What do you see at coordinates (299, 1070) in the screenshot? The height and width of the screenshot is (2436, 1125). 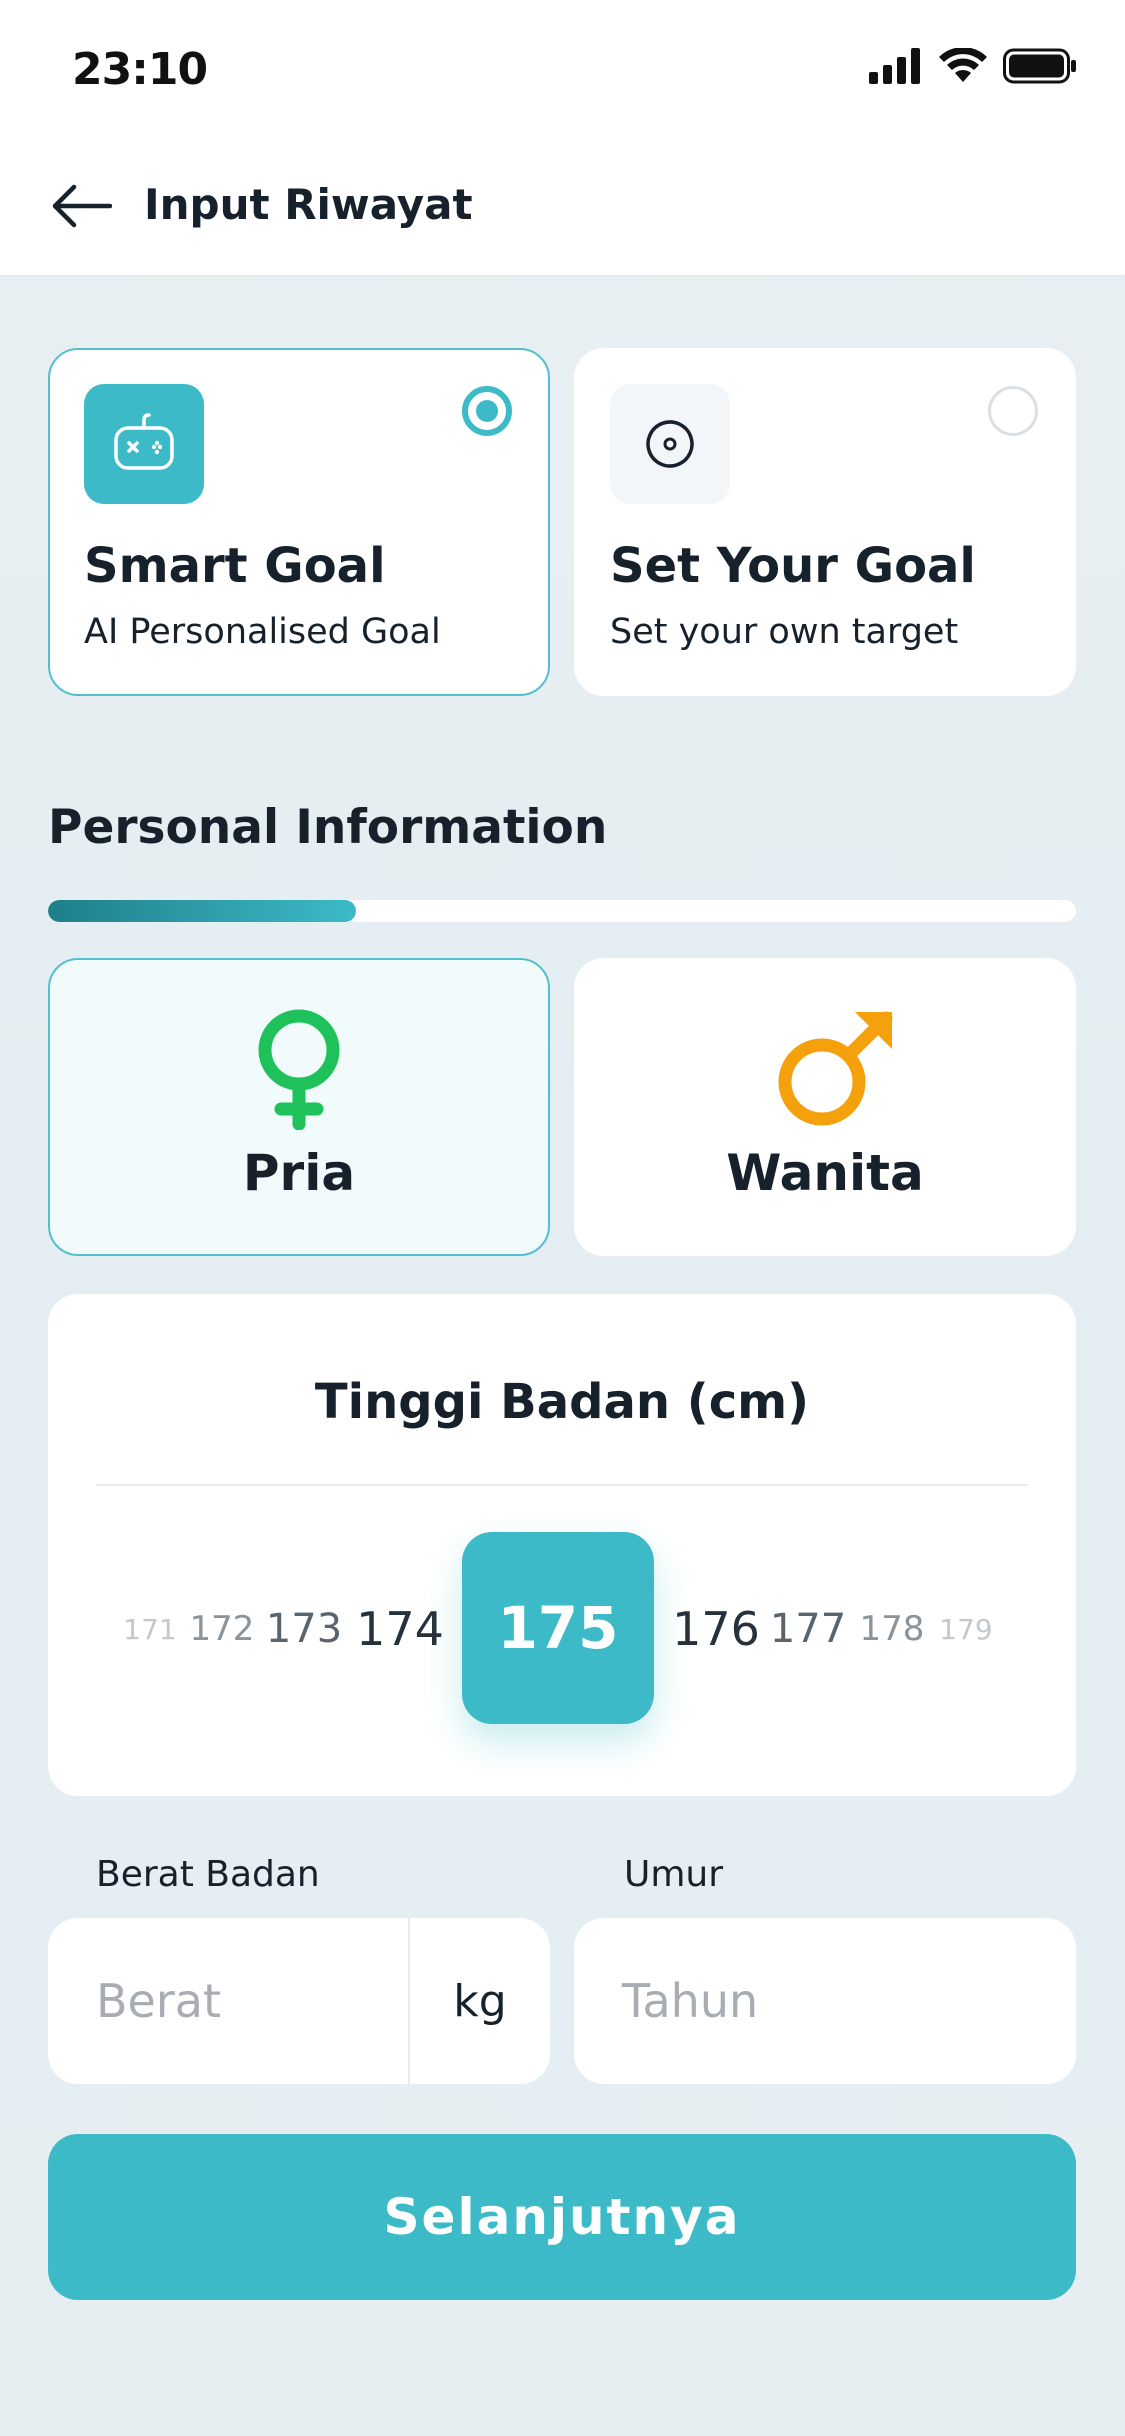 I see `female-symbol-icon` at bounding box center [299, 1070].